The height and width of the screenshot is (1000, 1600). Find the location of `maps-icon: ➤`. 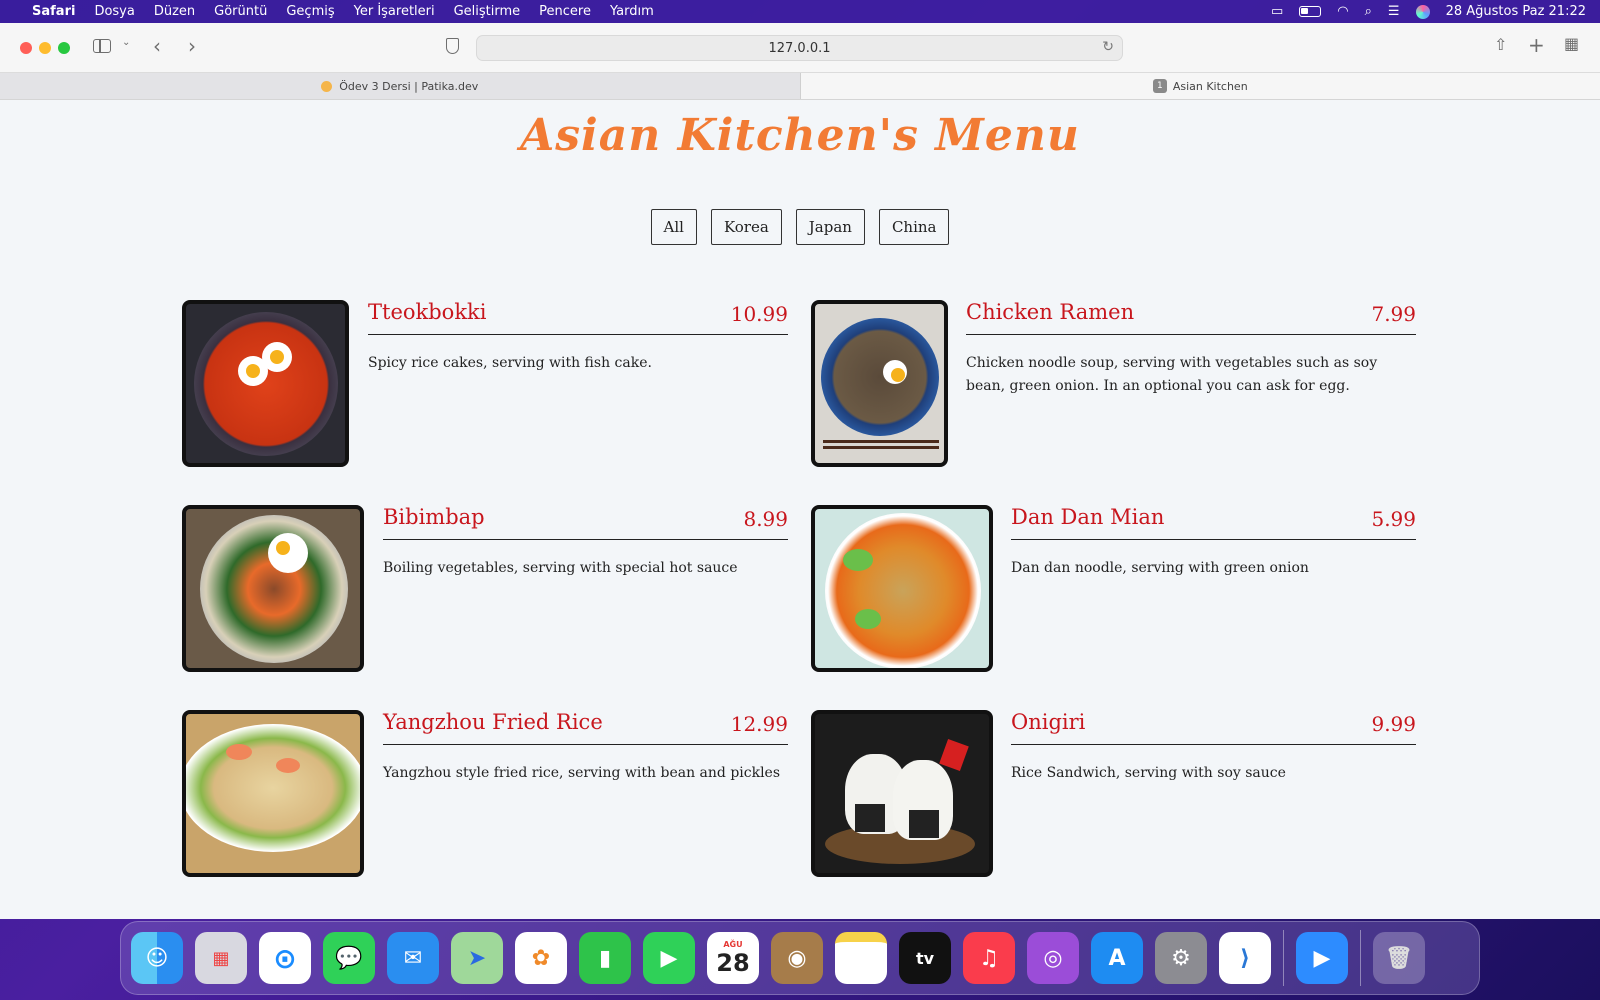

maps-icon: ➤ is located at coordinates (477, 958).